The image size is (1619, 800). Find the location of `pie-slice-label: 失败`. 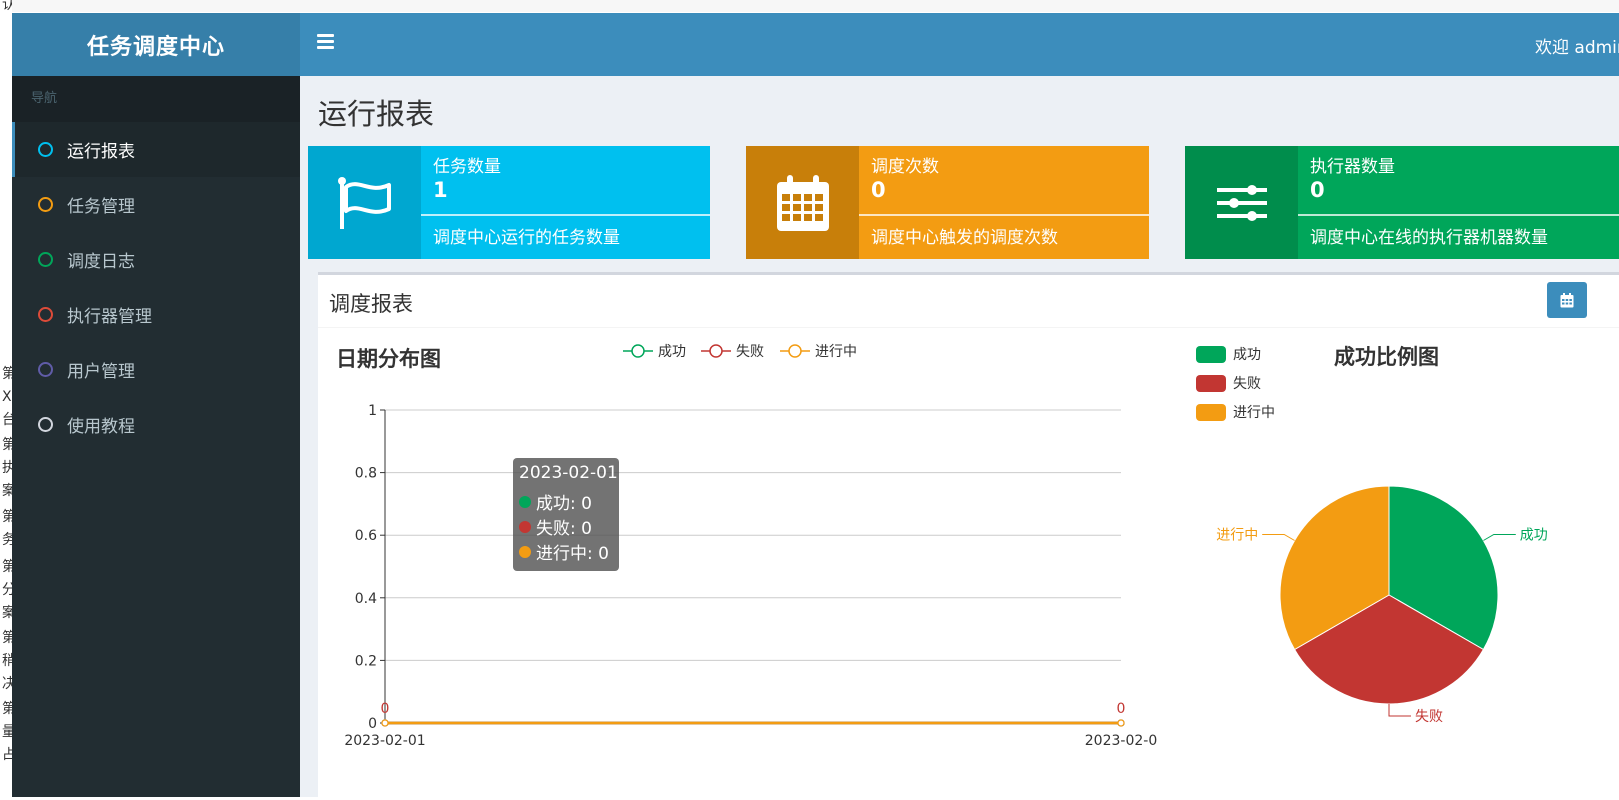

pie-slice-label: 失败 is located at coordinates (1429, 717).